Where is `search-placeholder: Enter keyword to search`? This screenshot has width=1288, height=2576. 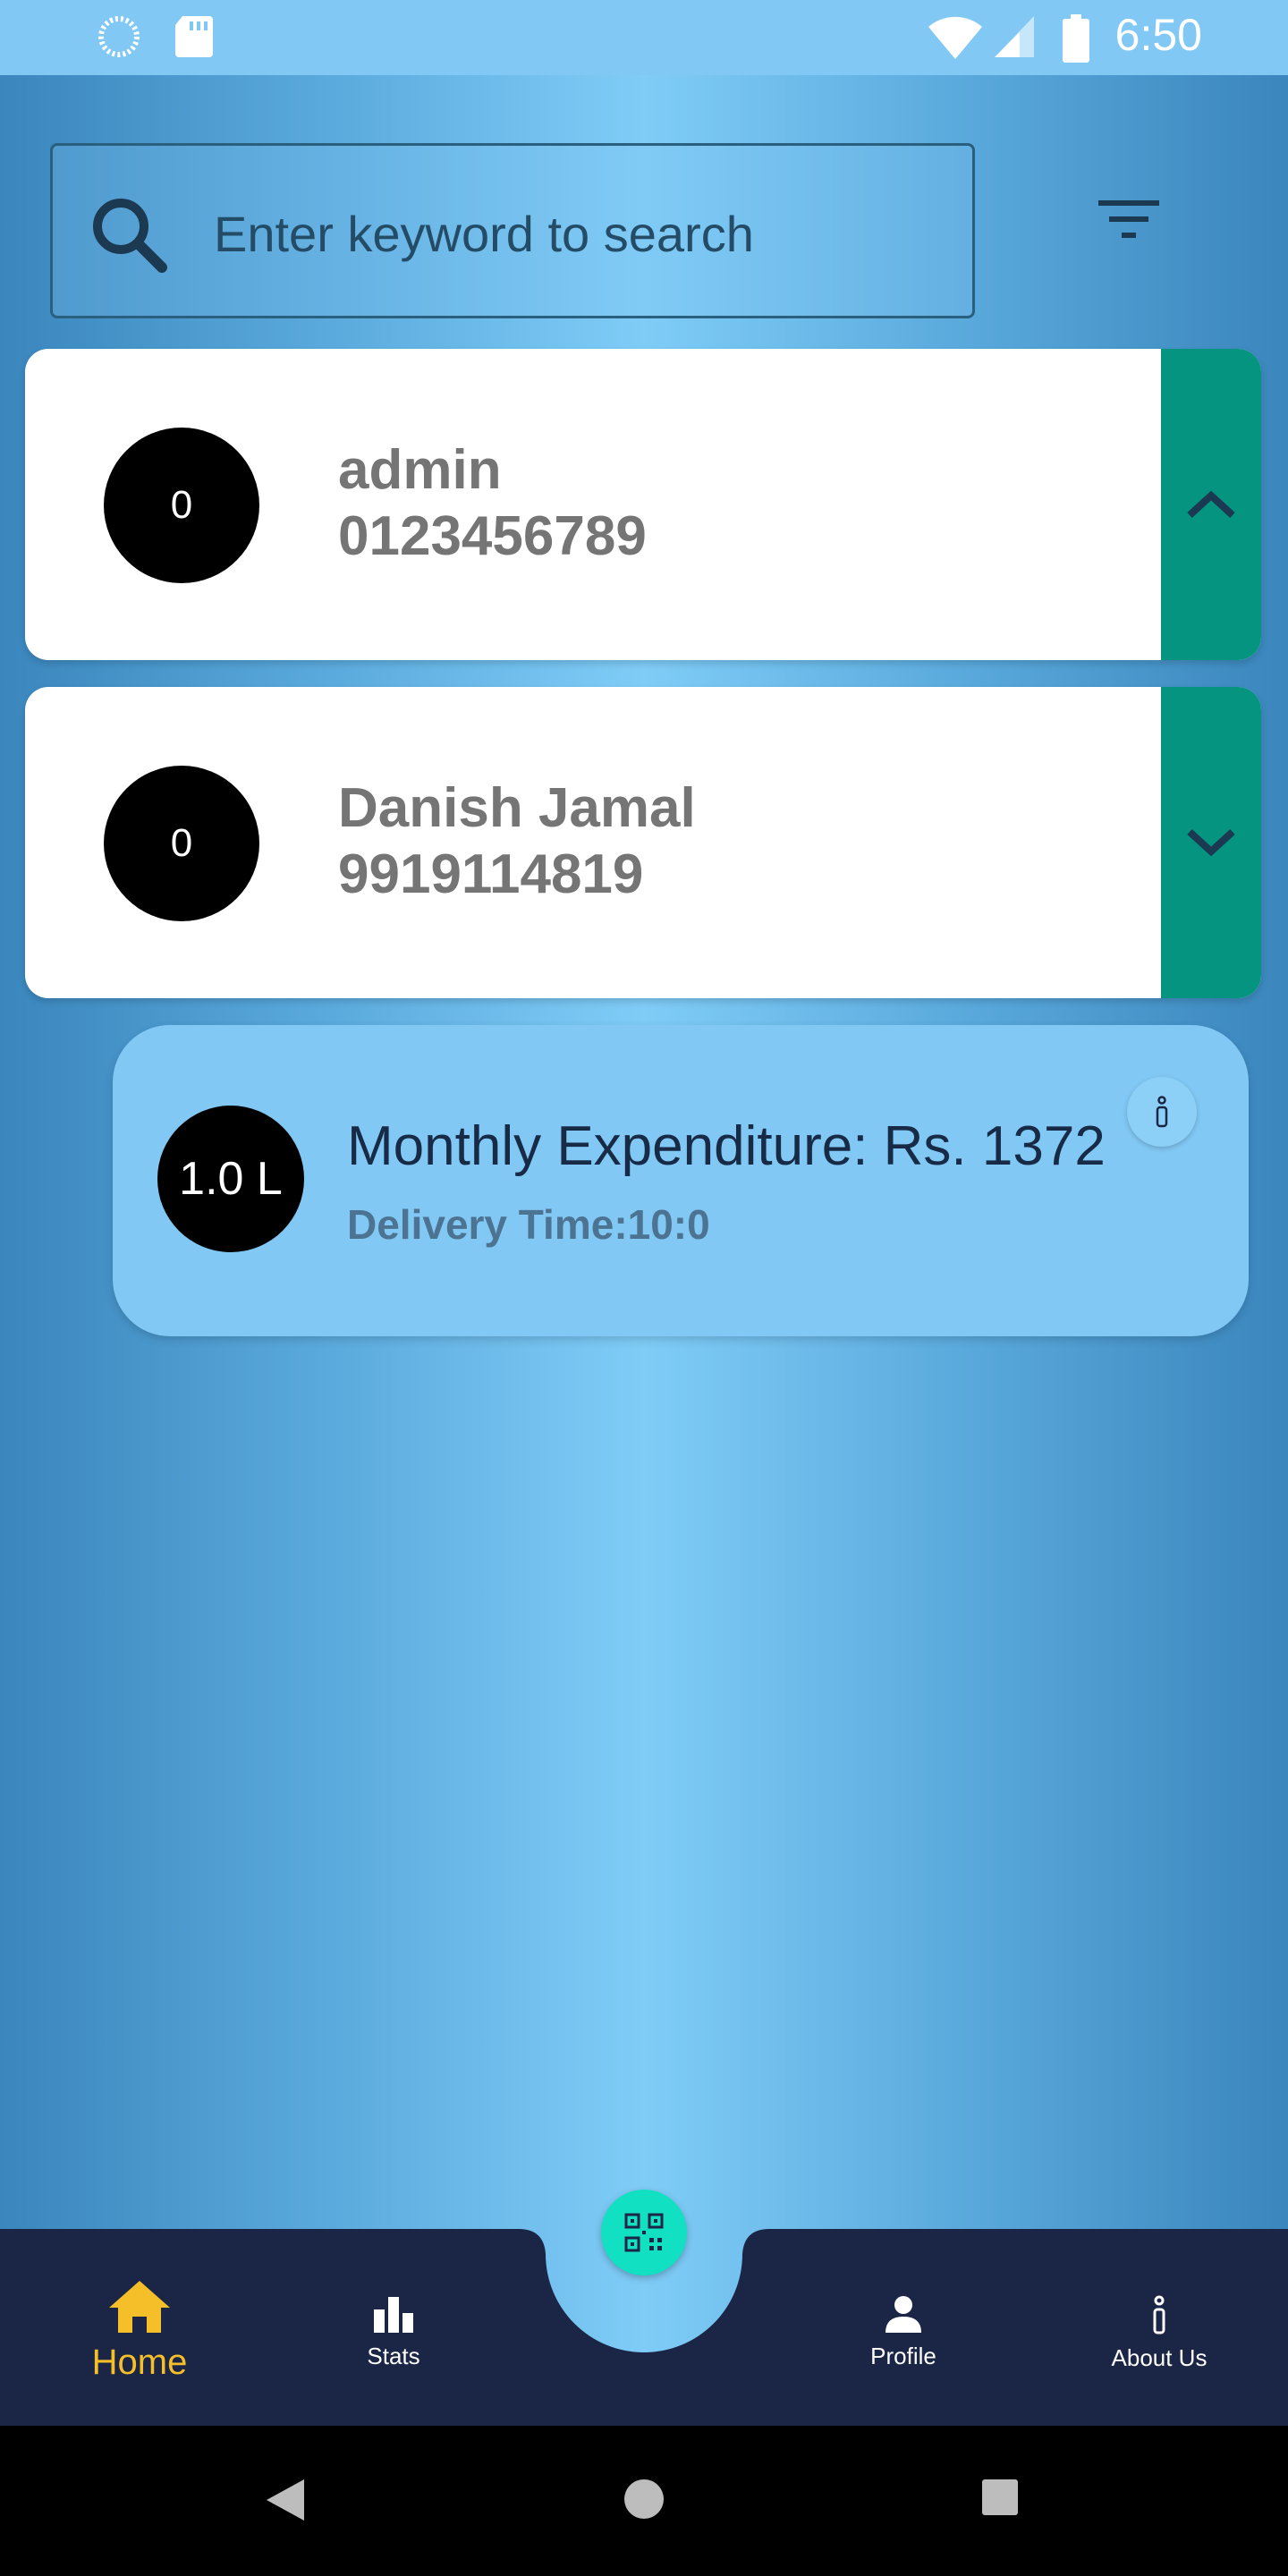 search-placeholder: Enter keyword to search is located at coordinates (484, 234).